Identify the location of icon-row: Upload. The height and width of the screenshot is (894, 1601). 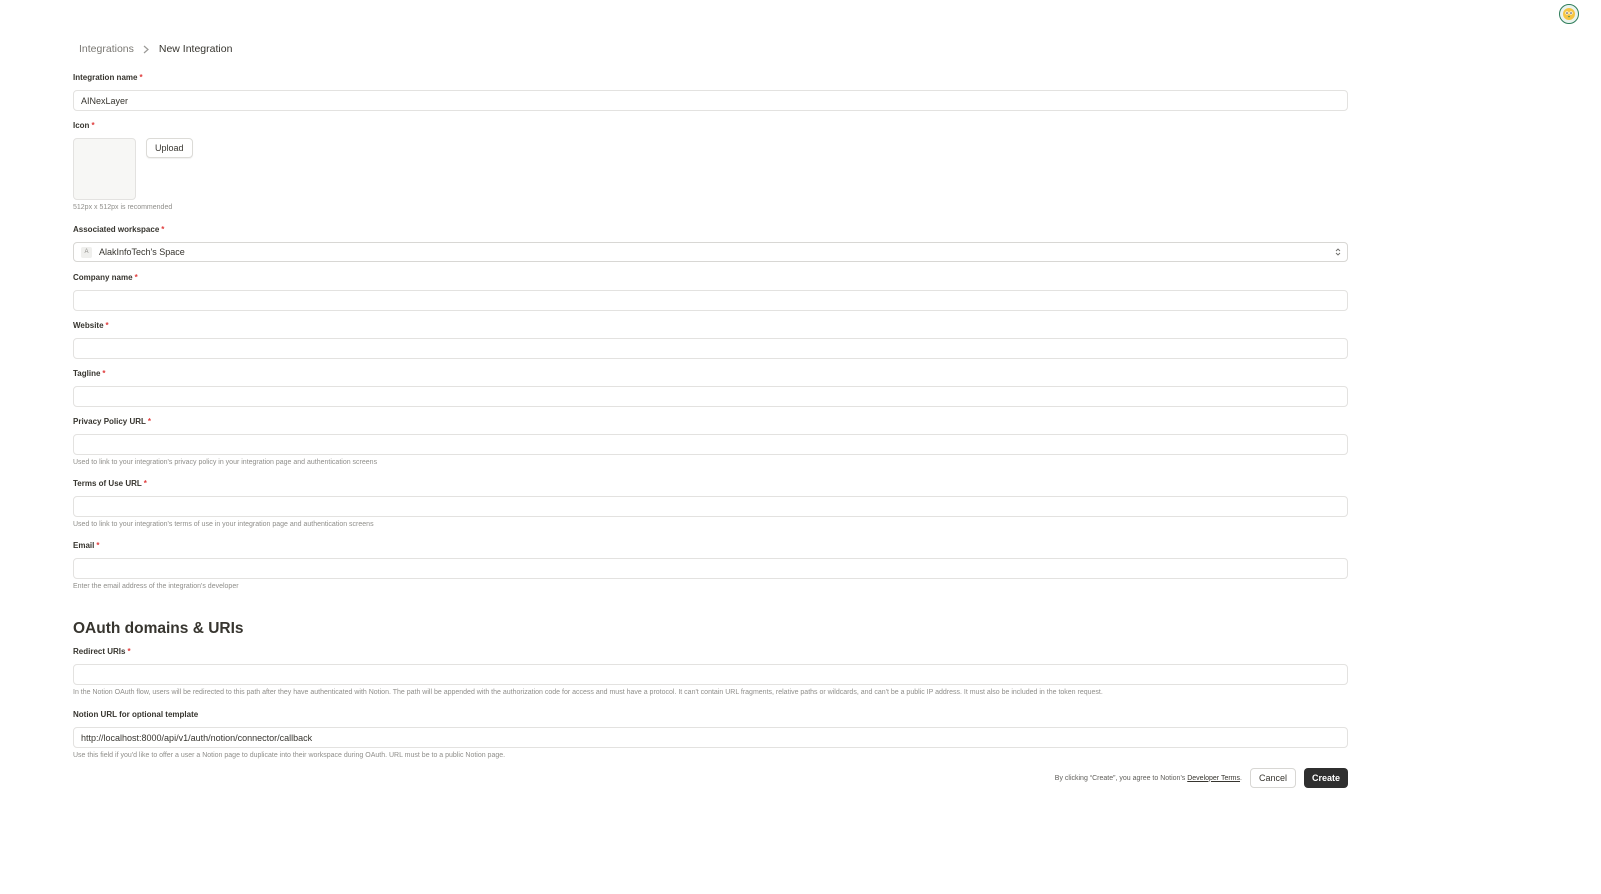
(710, 169).